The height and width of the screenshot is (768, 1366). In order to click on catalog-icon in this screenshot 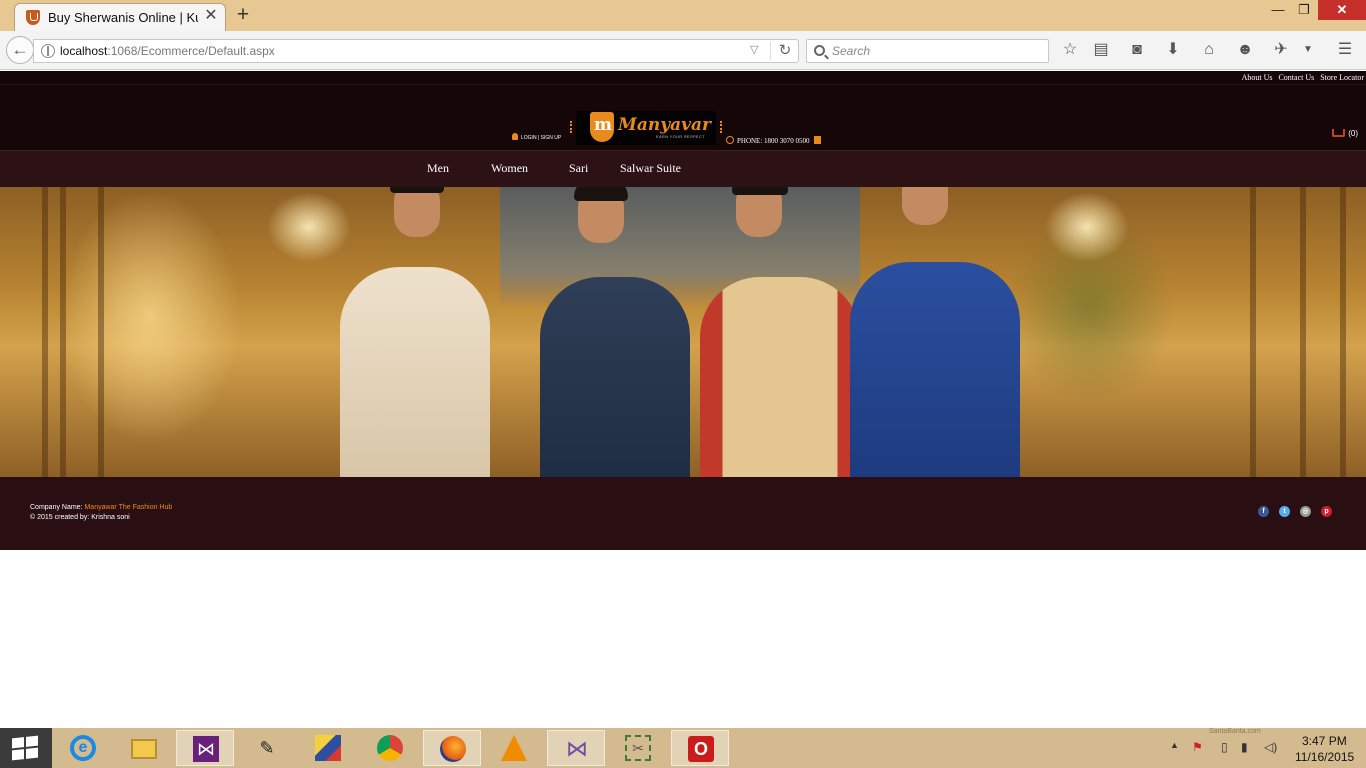, I will do `click(817, 140)`.